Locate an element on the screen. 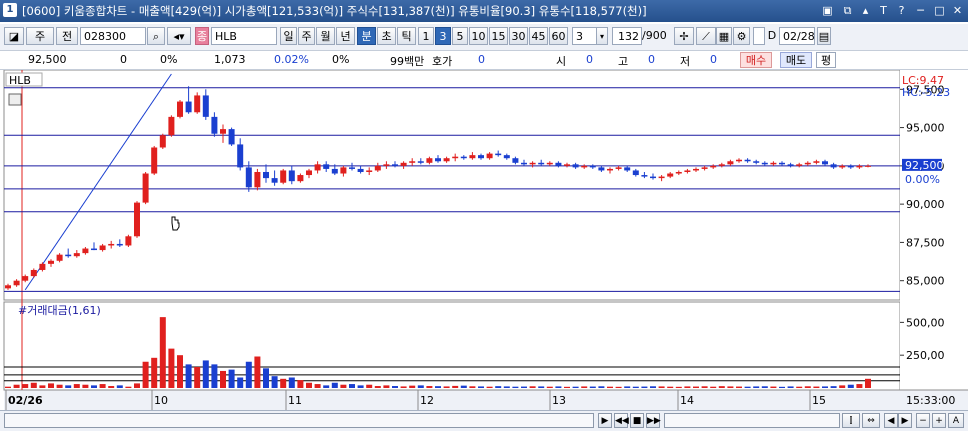 Image resolution: width=968 pixels, height=431 pixels. count-input: 132 is located at coordinates (627, 36).